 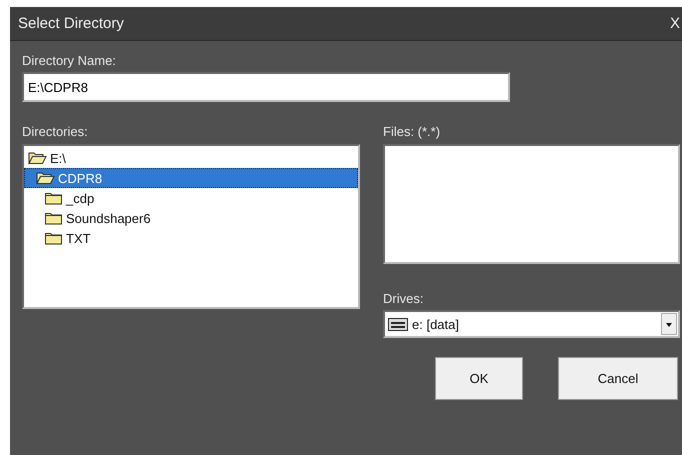 What do you see at coordinates (70, 23) in the screenshot?
I see `window-title: Select Directory` at bounding box center [70, 23].